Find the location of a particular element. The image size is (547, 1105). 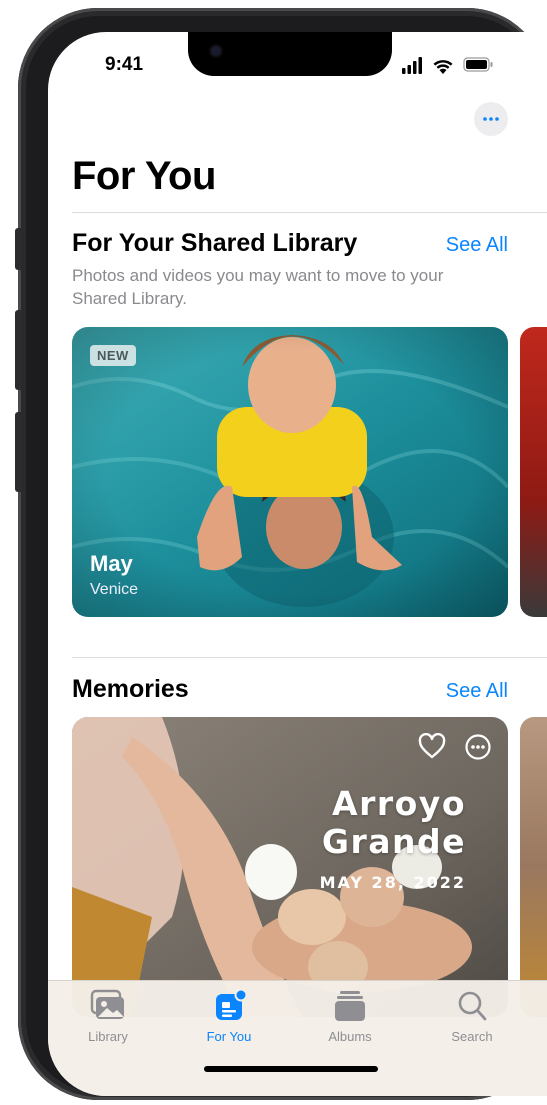

tab-bar: Library For You Albums Search is located at coordinates (297, 1038).